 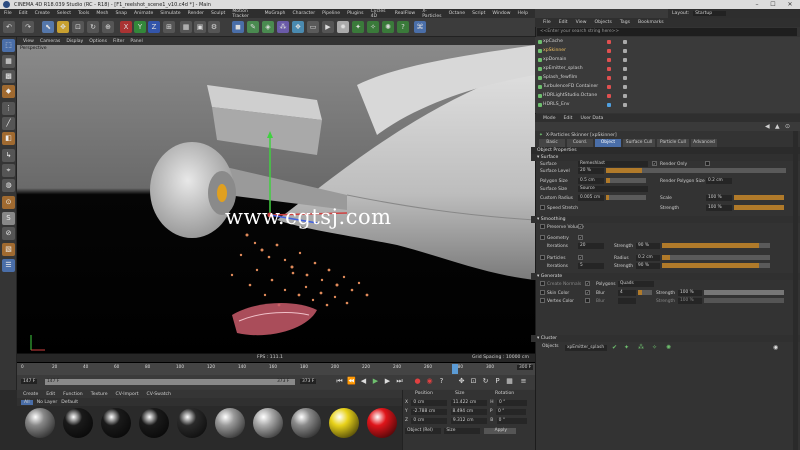 What do you see at coordinates (48, 27) in the screenshot?
I see `live-selection-icon: ⬉` at bounding box center [48, 27].